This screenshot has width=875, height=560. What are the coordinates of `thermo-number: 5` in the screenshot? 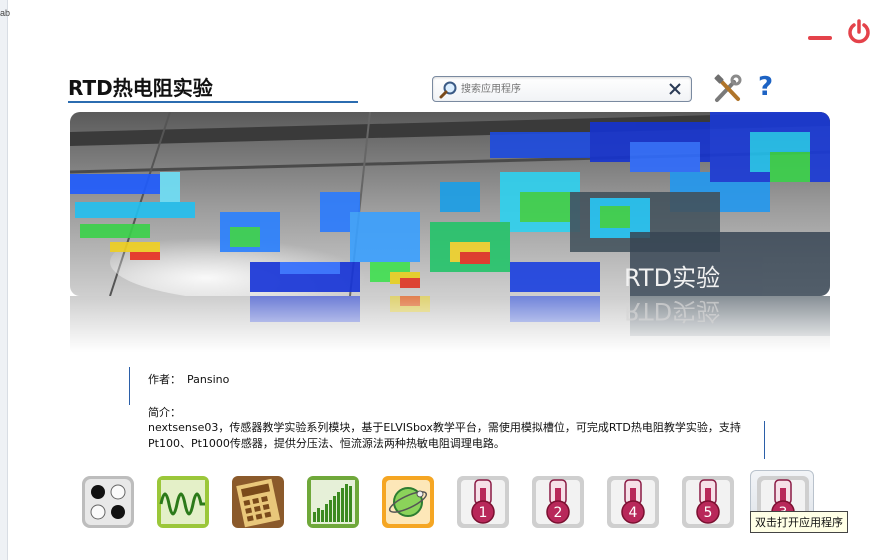 It's located at (708, 513).